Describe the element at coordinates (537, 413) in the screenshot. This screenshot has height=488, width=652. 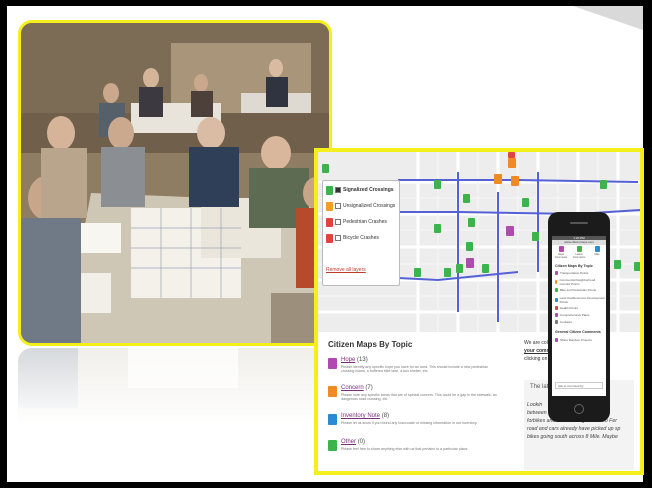
I see `latest-line: between` at that location.